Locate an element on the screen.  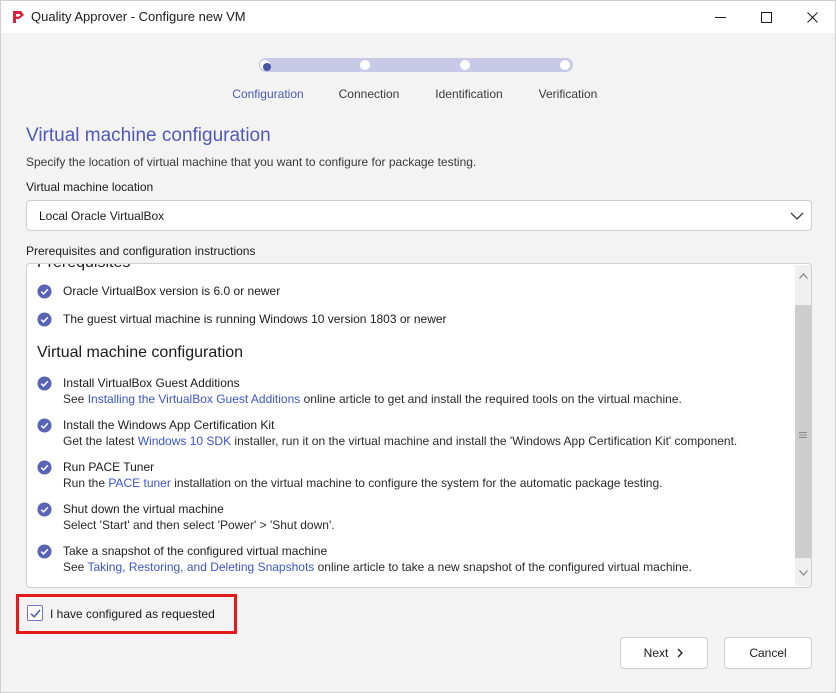
scrollbar-grip-icon is located at coordinates (803, 435).